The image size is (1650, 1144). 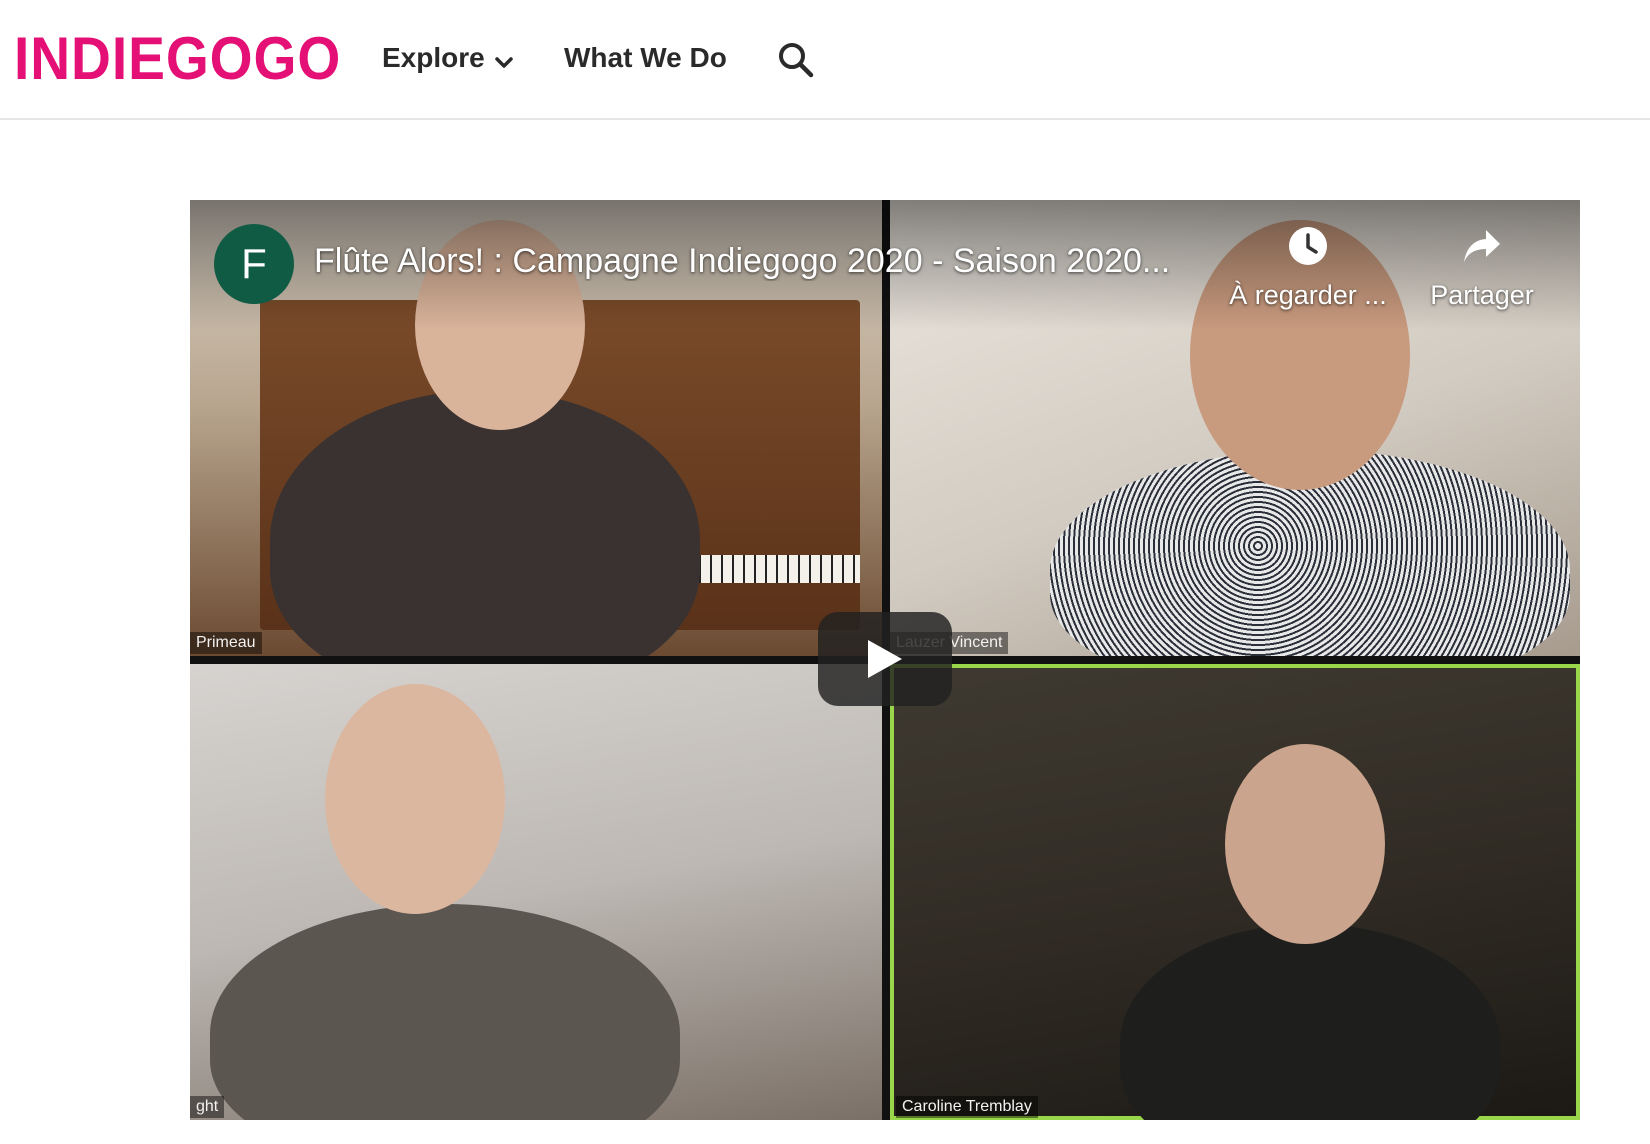 I want to click on participant-name-tag: ght, so click(x=207, y=1107).